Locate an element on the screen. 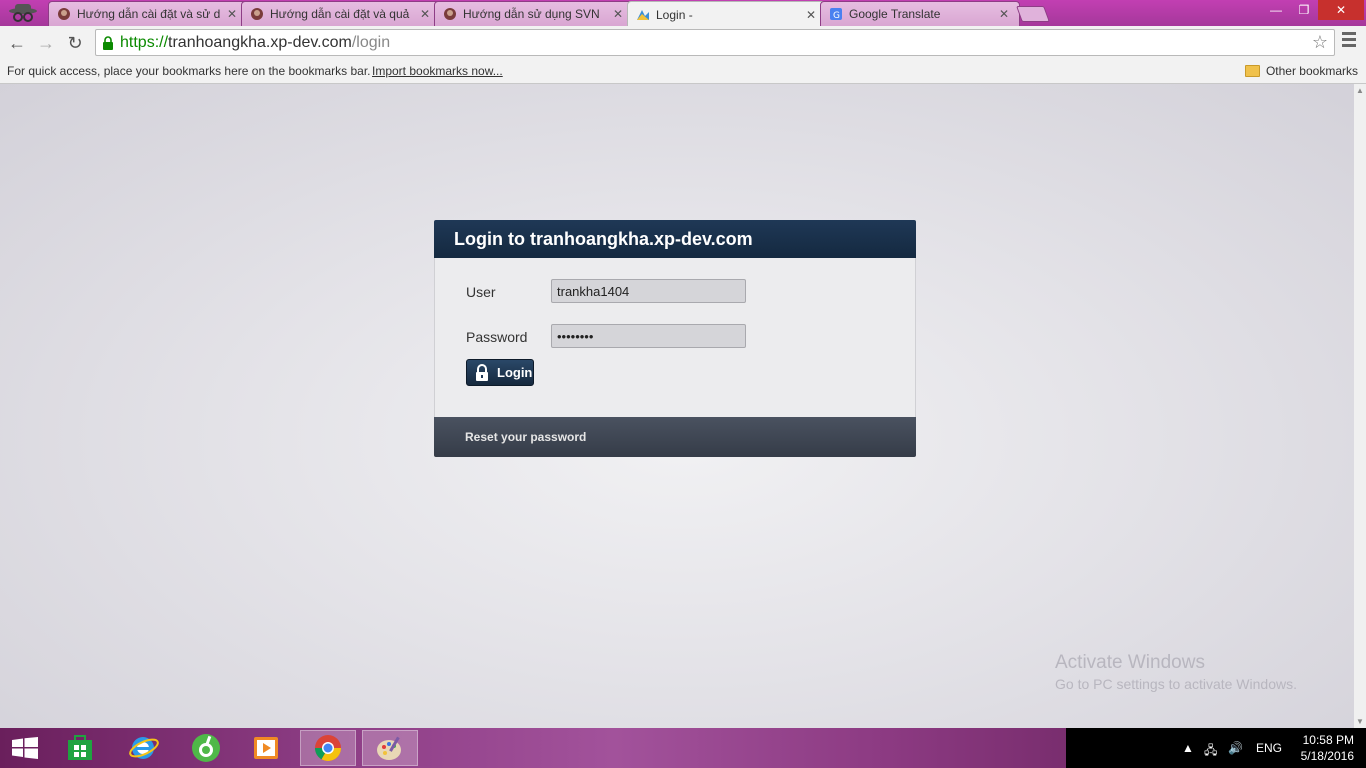 This screenshot has width=1366, height=768. network-icon: 🖧 is located at coordinates (1210, 751).